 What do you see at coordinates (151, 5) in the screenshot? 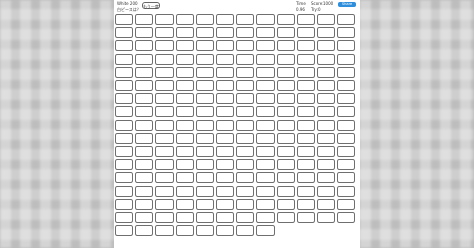
I see `start-button: もう一度` at bounding box center [151, 5].